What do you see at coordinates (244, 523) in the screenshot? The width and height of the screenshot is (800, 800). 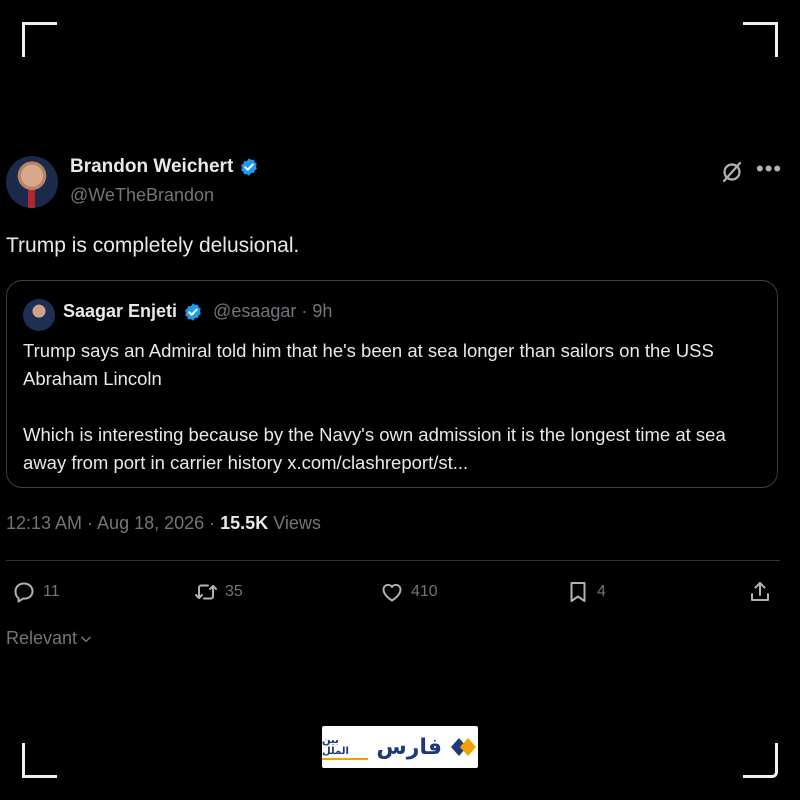 I see `views-count: 15.5K` at bounding box center [244, 523].